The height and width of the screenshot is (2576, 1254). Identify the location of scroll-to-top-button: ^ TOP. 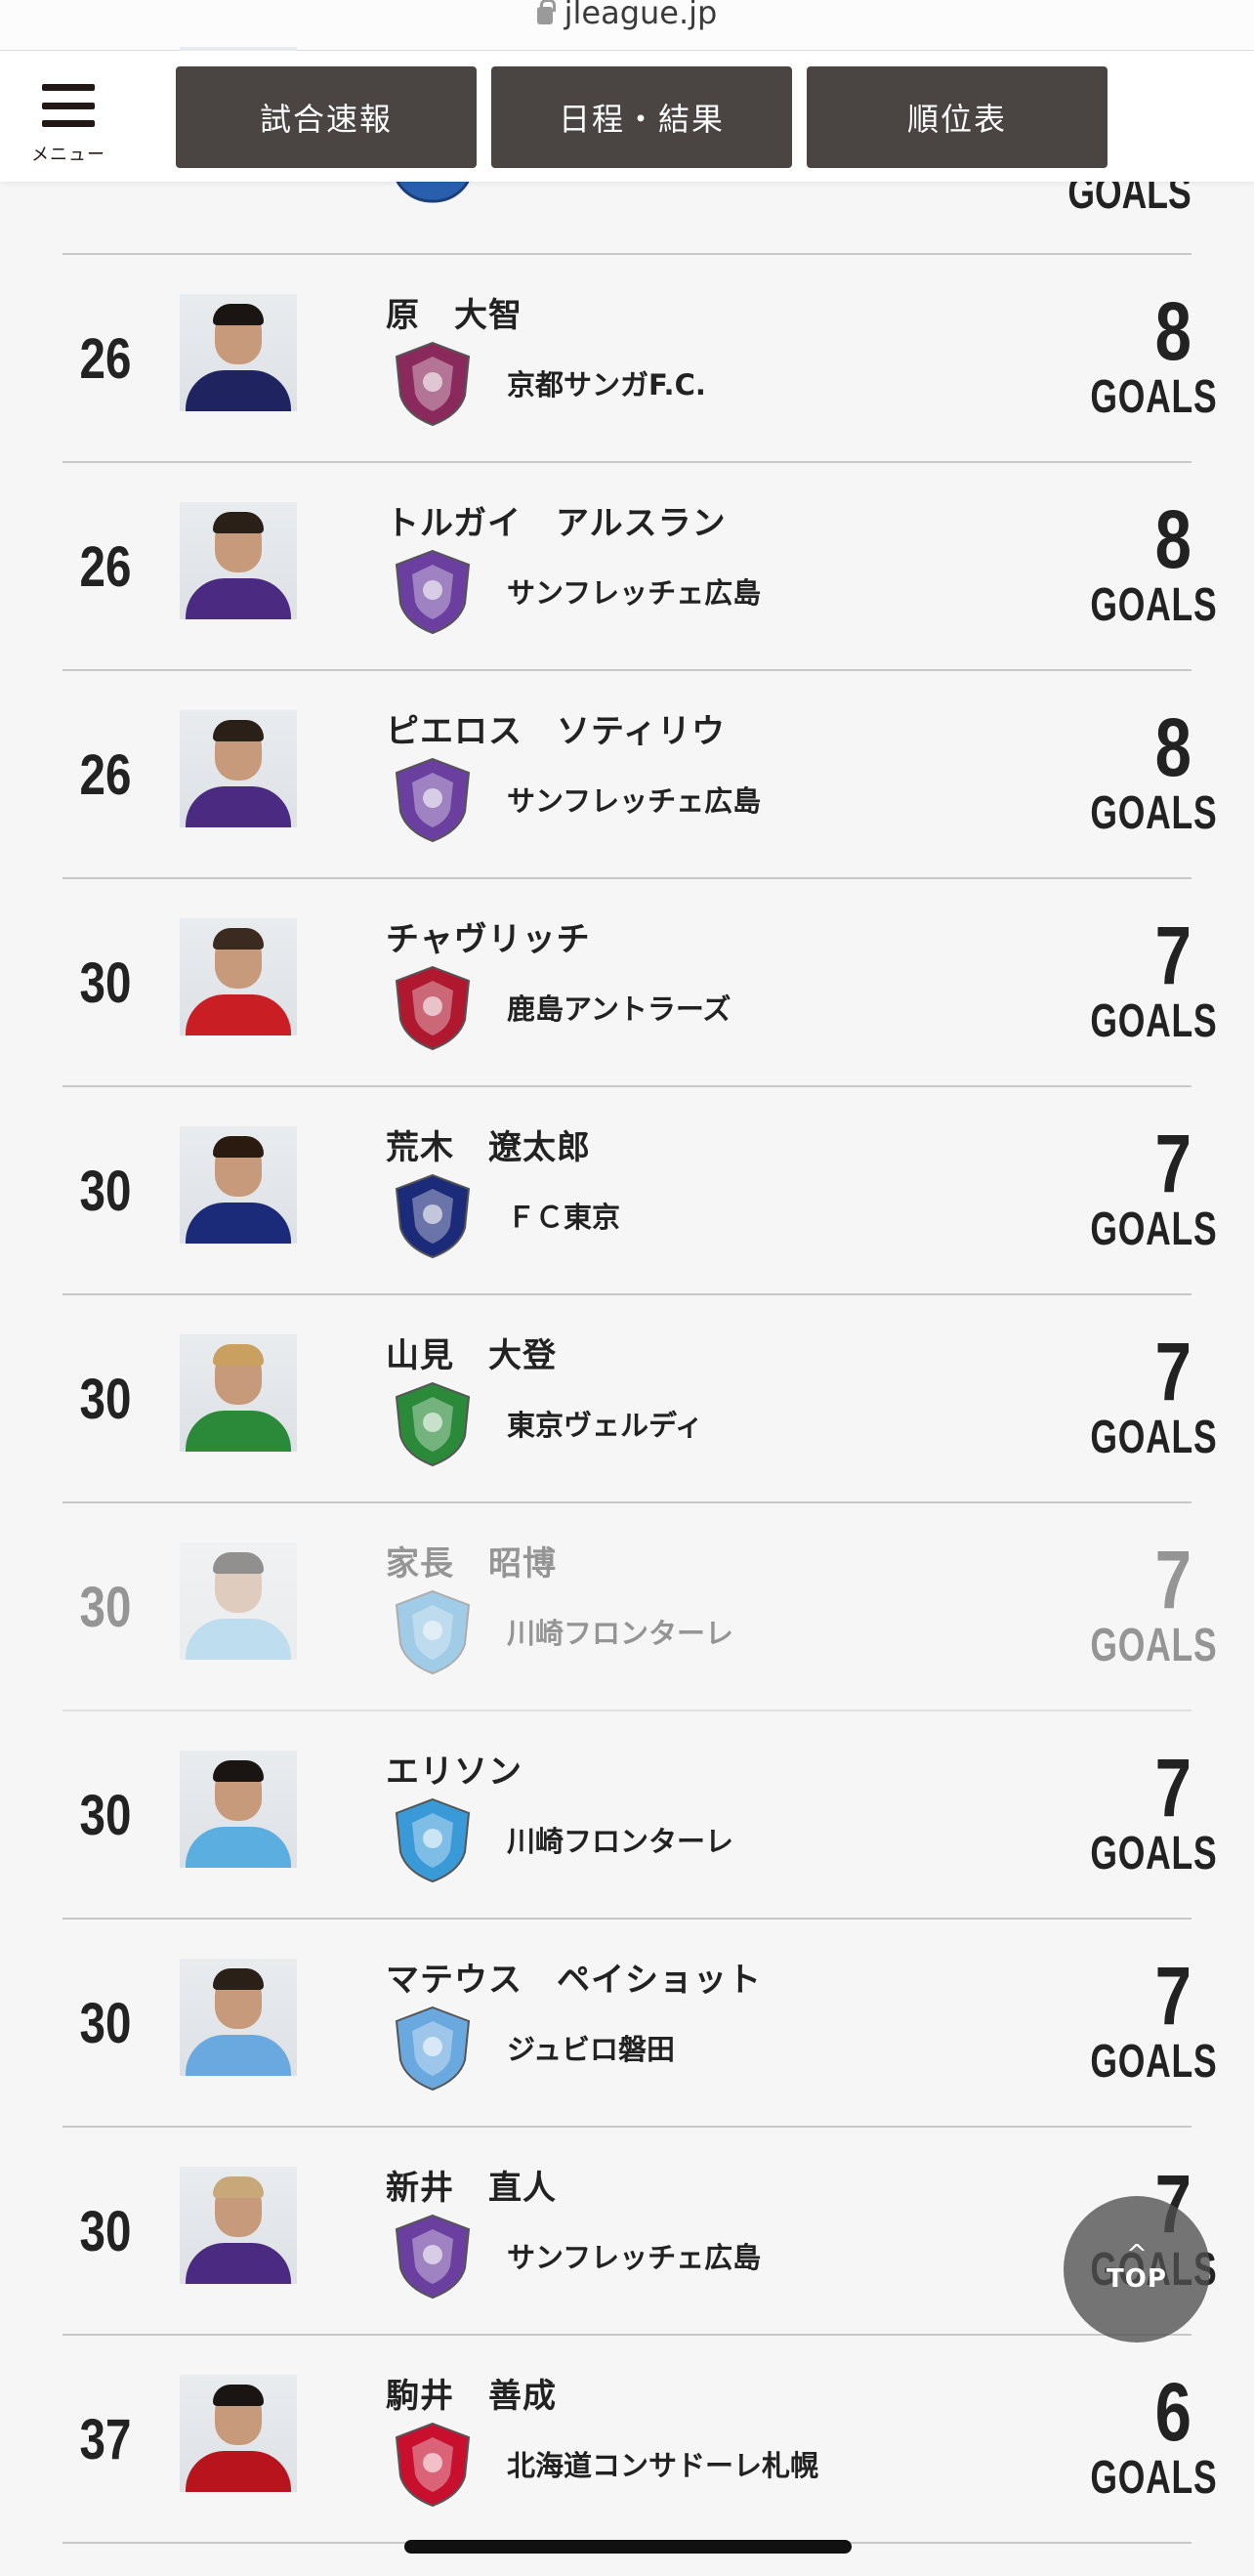
(1137, 2269).